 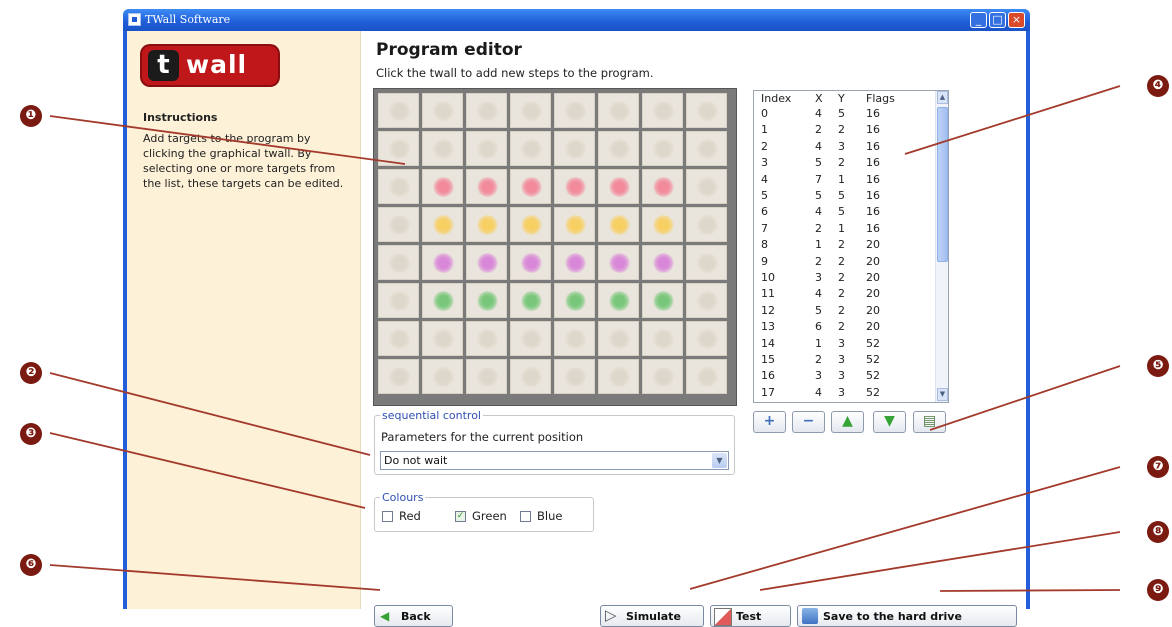 I want to click on callout-4: ❹, so click(x=1158, y=86).